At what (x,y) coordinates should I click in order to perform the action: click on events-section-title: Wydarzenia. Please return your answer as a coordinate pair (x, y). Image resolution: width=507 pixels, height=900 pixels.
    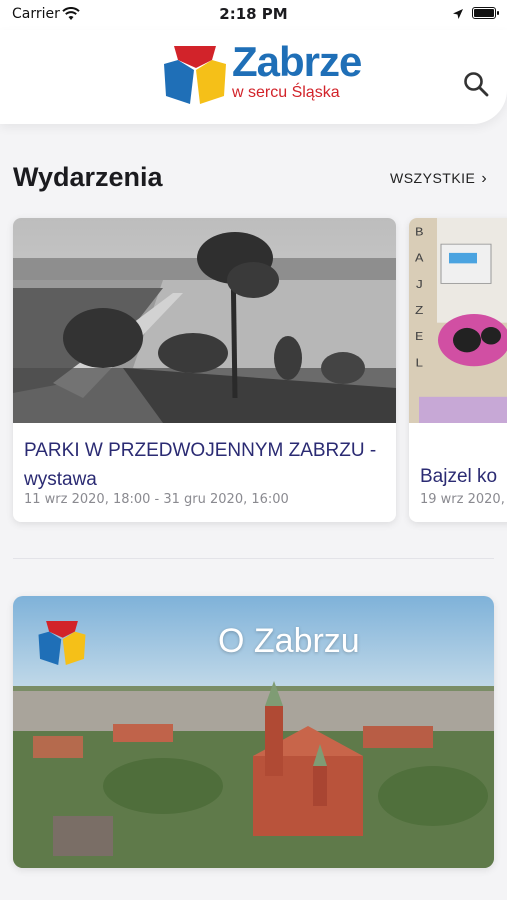
    Looking at the image, I should click on (88, 177).